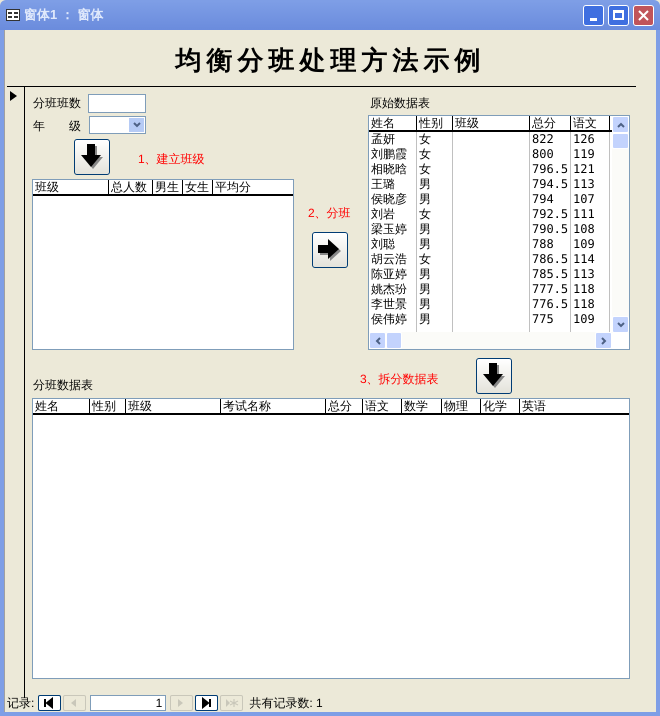 The image size is (660, 716). What do you see at coordinates (593, 15) in the screenshot?
I see `minimize-button` at bounding box center [593, 15].